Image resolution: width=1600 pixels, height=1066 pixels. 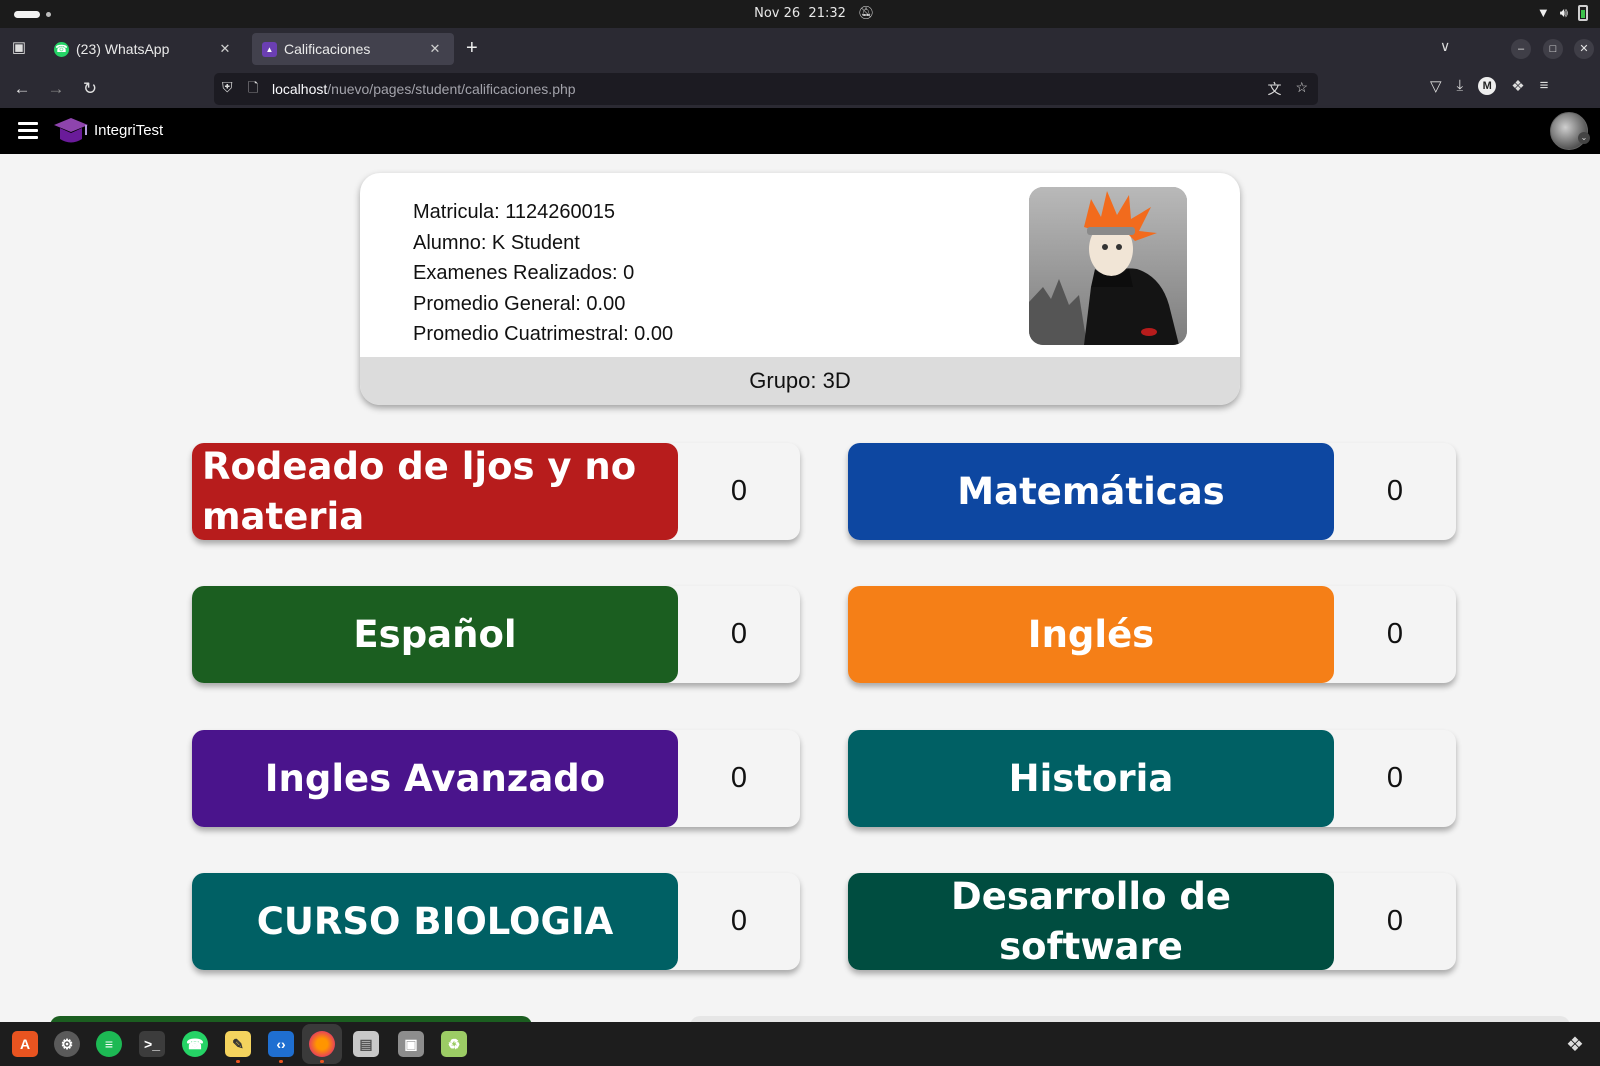 I want to click on subject-card: CURSO BIOLOGIA 0, so click(x=496, y=921).